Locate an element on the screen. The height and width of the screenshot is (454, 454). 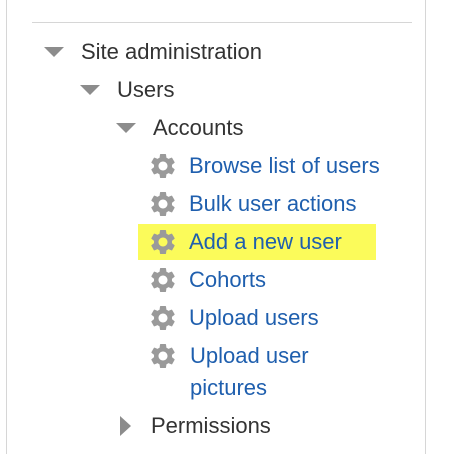
link-upload-users: Upload users is located at coordinates (233, 318).